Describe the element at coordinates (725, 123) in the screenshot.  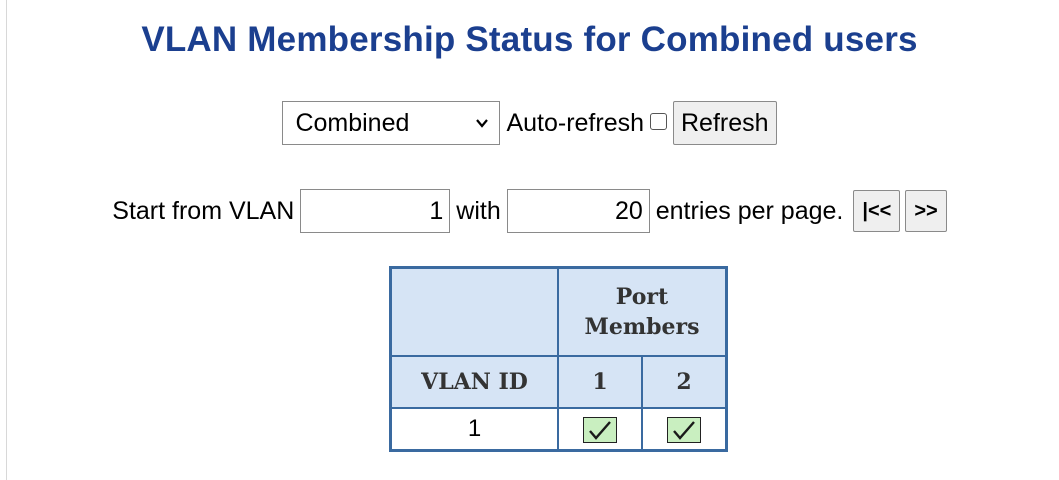
I see `refresh-button: Refresh` at that location.